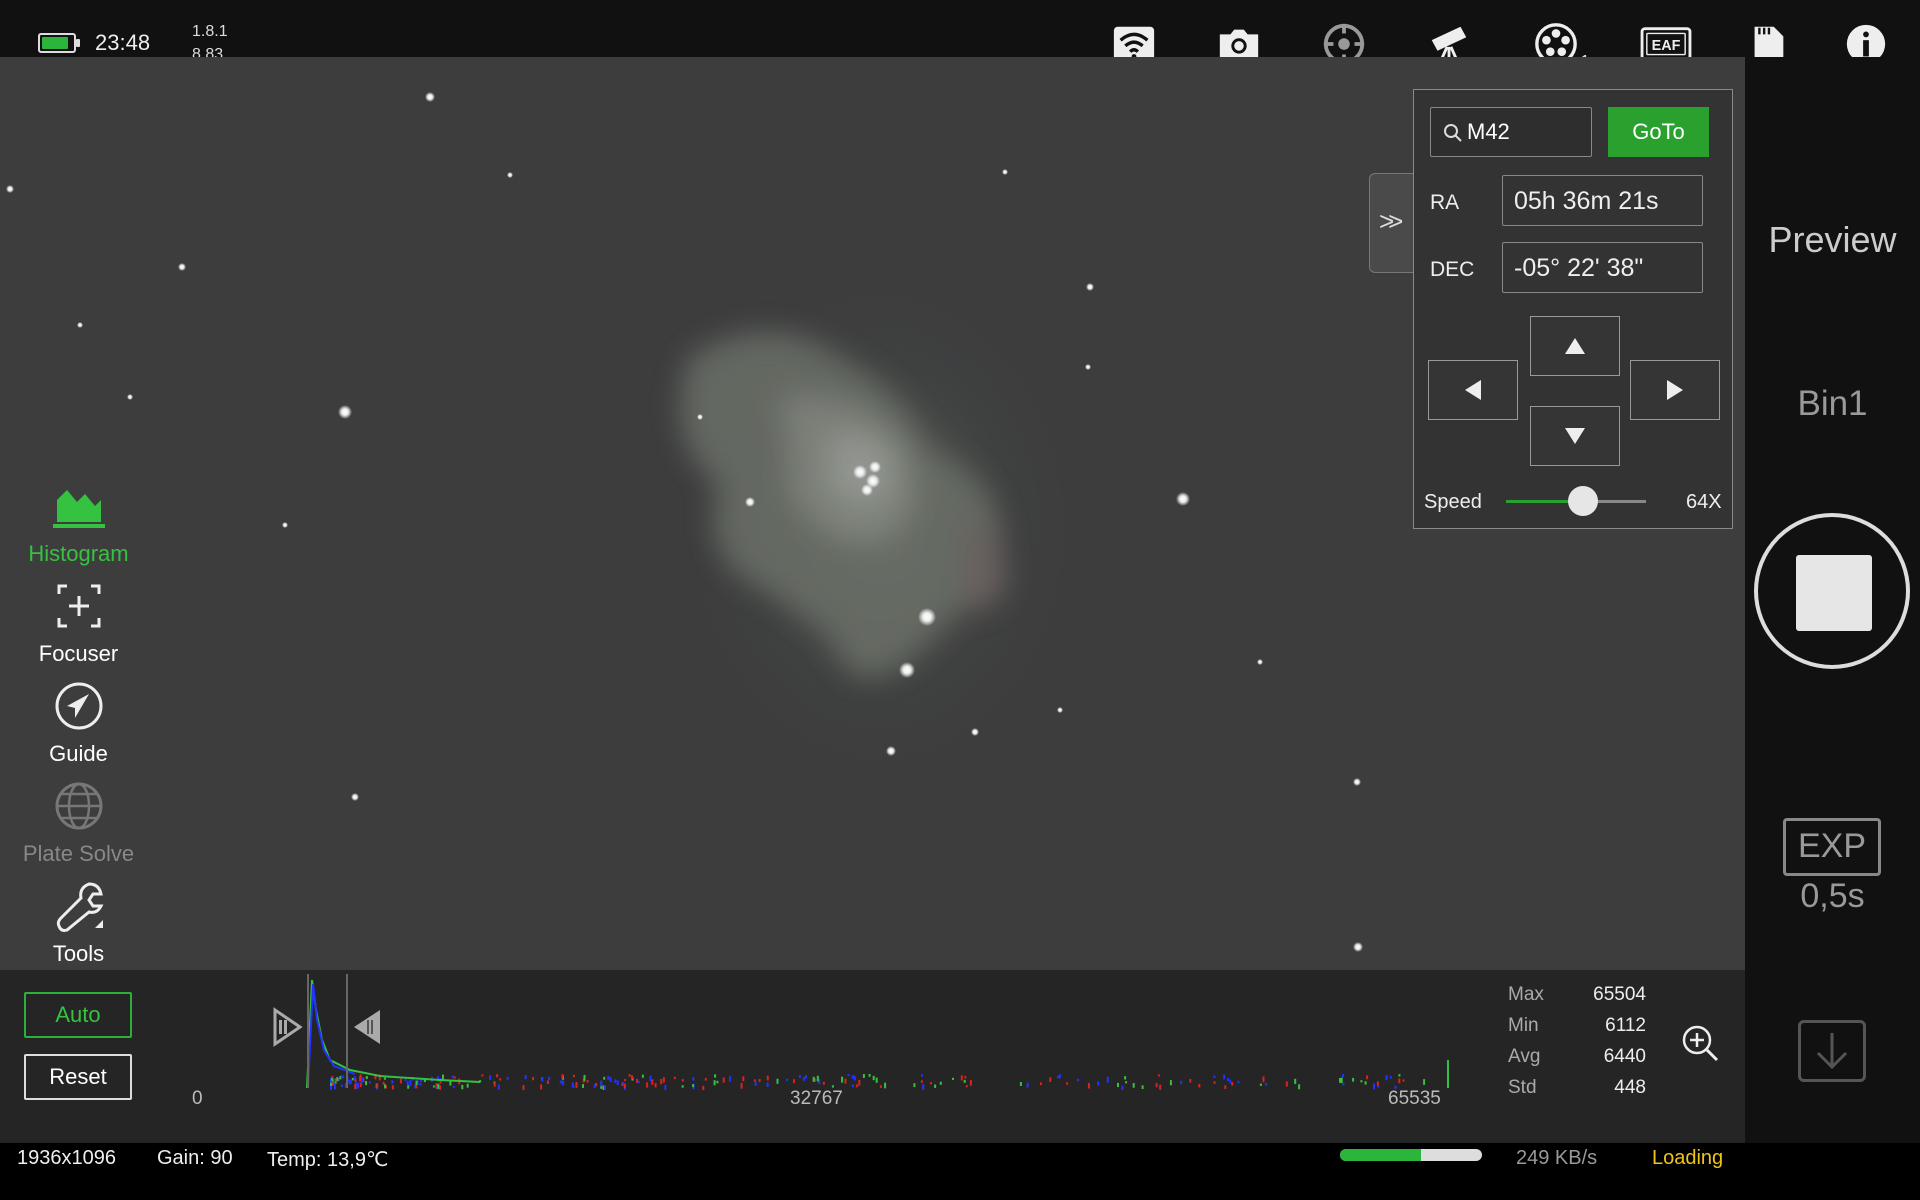 This screenshot has height=1200, width=1920. What do you see at coordinates (820, 1030) in the screenshot?
I see `histogram-graph` at bounding box center [820, 1030].